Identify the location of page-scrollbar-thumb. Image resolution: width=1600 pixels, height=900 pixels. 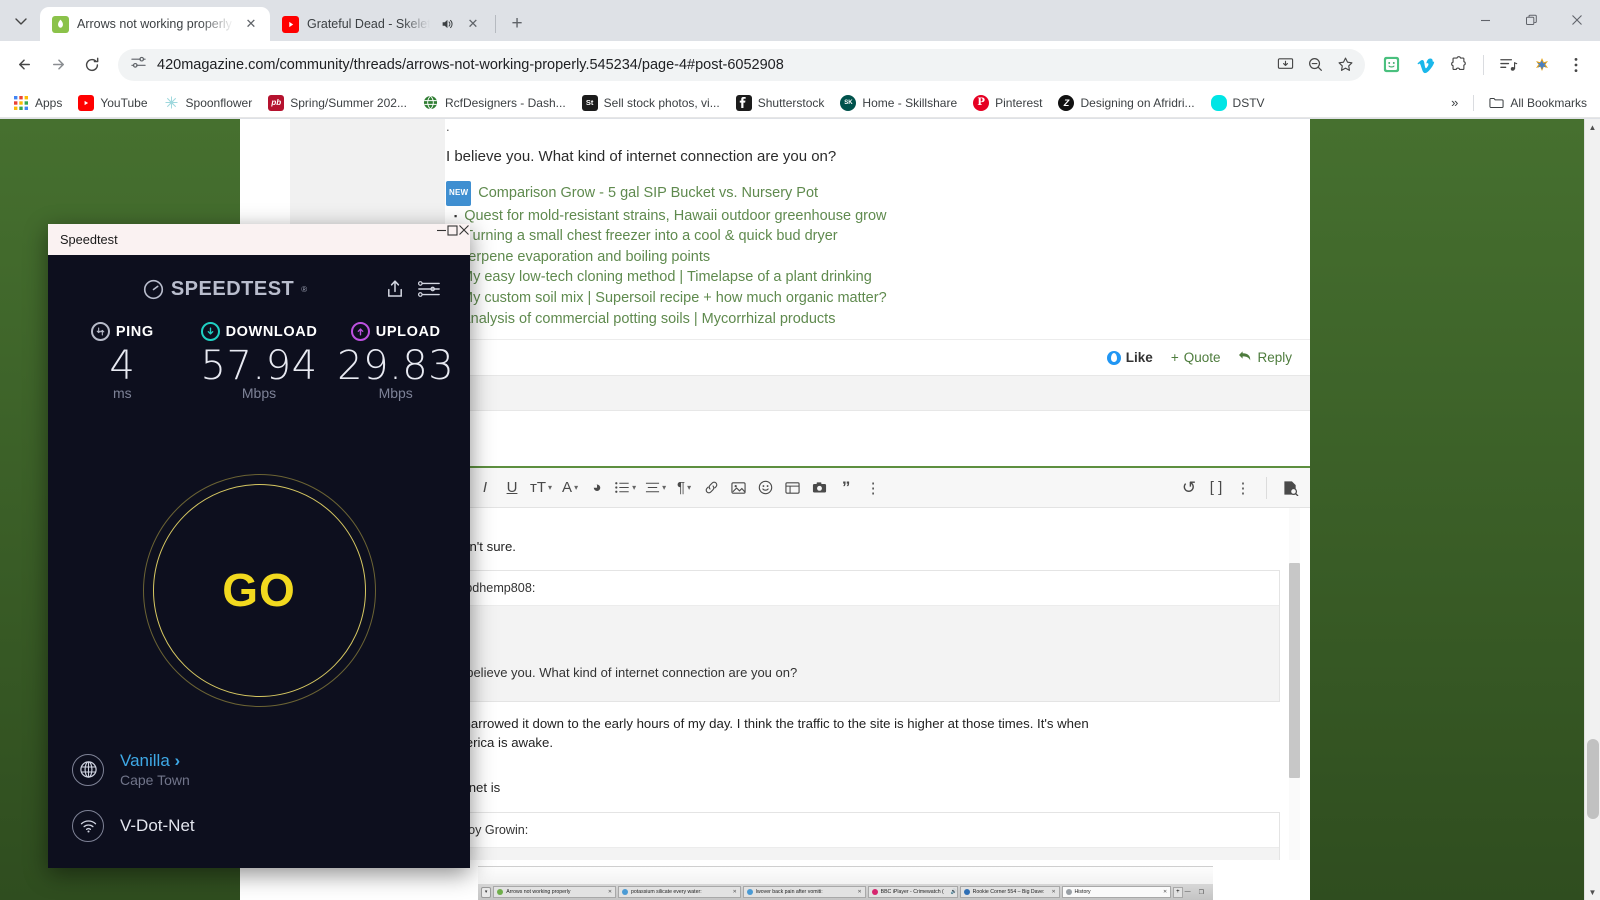
(1593, 779).